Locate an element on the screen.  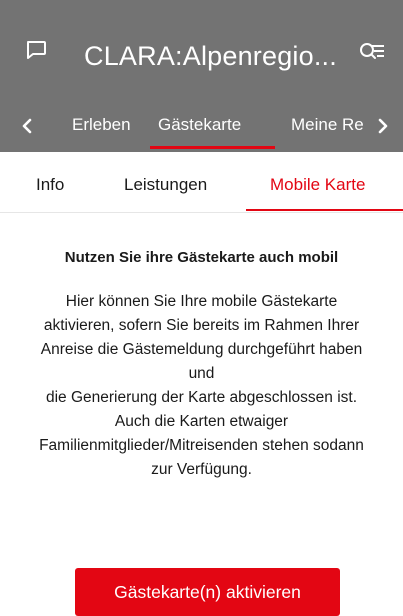
tab-erleben: Erleben is located at coordinates (101, 125).